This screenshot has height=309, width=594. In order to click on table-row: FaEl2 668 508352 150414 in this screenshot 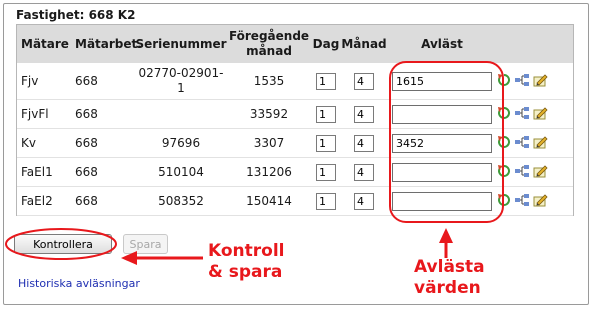, I will do `click(295, 201)`.